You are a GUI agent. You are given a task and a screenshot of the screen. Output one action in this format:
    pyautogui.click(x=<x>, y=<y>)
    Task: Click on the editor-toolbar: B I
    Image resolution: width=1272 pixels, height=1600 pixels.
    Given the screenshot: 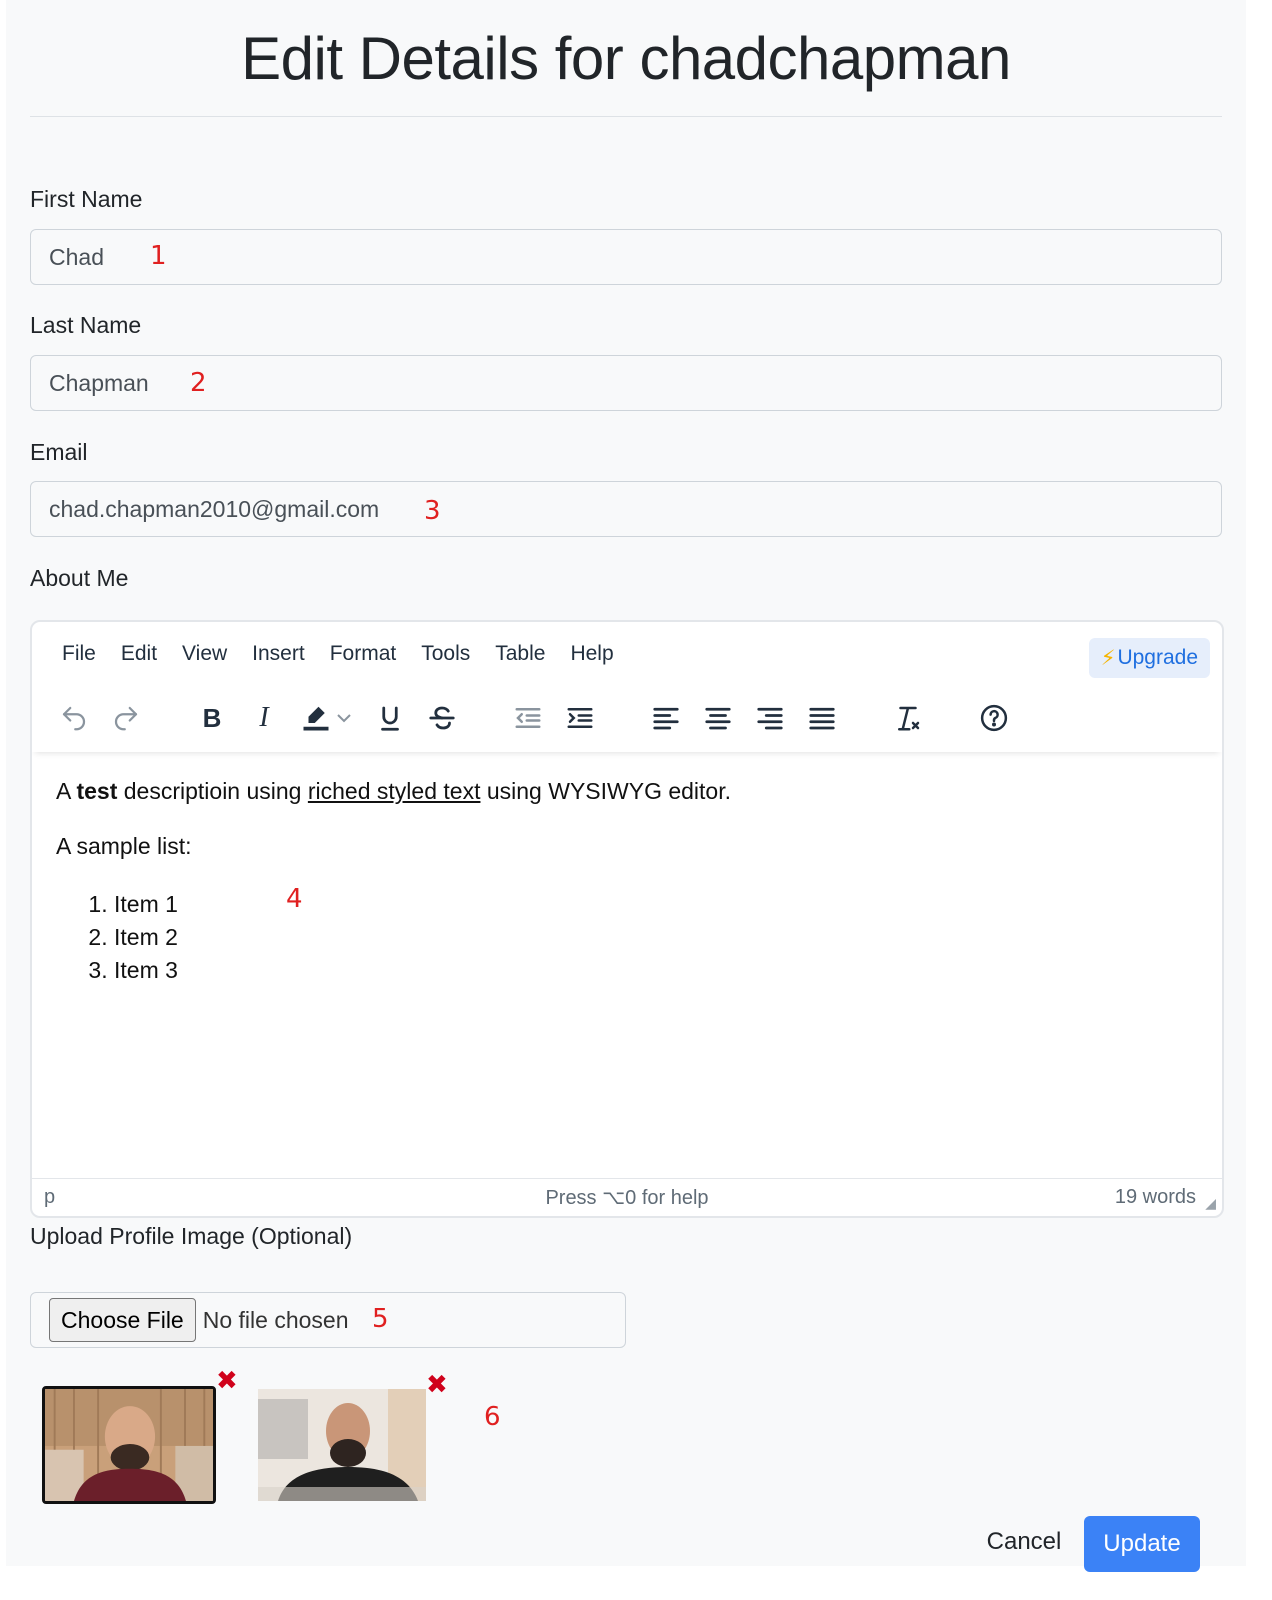 What is the action you would take?
    pyautogui.click(x=627, y=719)
    